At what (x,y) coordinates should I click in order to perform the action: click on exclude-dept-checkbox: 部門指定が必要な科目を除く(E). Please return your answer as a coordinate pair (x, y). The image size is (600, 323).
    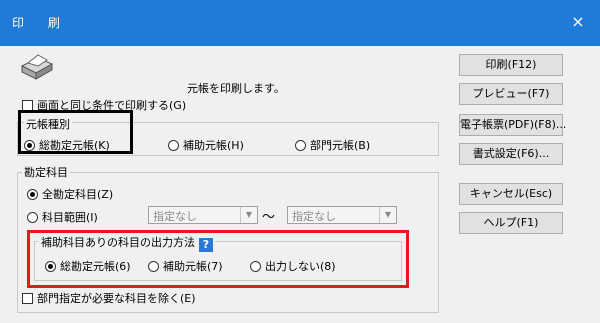
    Looking at the image, I should click on (109, 298).